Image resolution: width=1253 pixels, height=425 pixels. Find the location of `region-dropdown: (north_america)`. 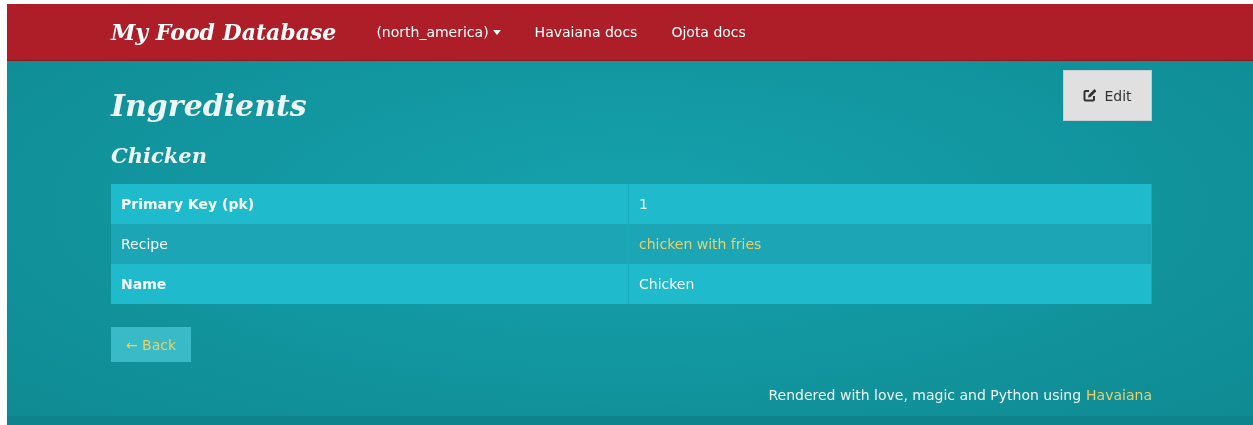

region-dropdown: (north_america) is located at coordinates (438, 32).